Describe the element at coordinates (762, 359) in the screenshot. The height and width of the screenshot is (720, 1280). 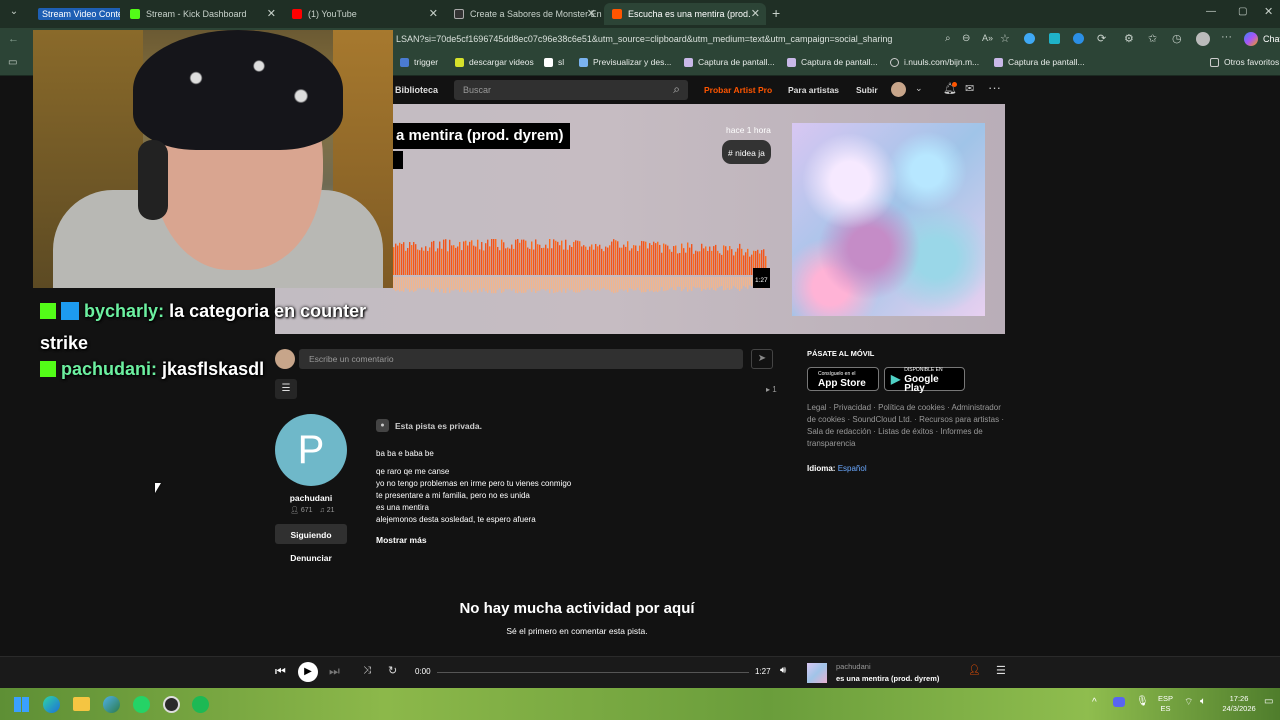
I see `send-comment-icon: ➤` at that location.